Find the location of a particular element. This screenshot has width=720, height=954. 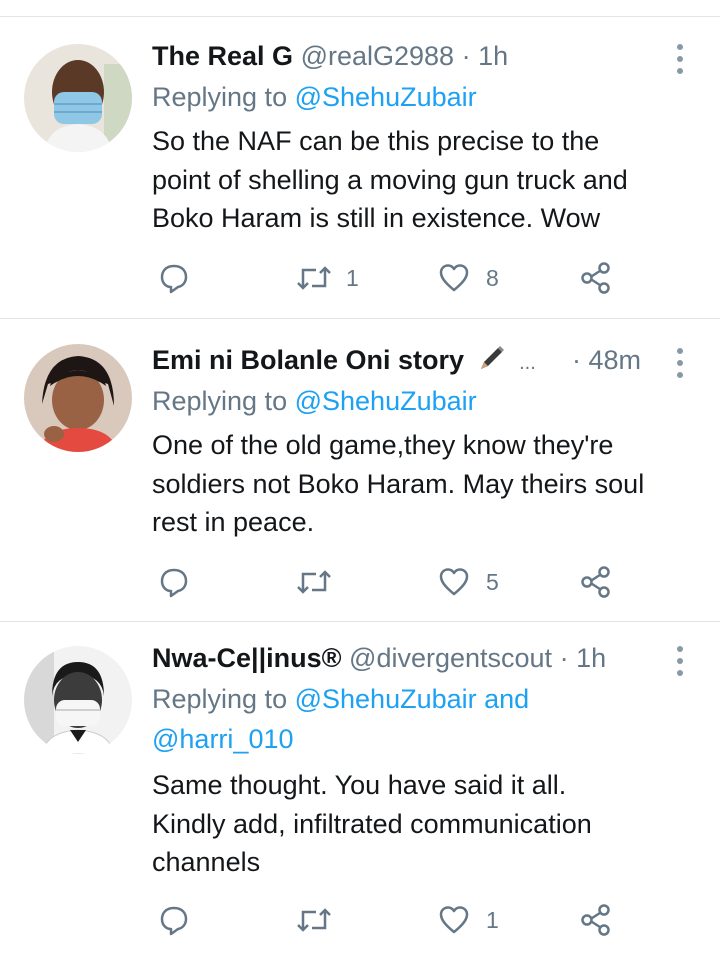

replying-to: Replying to @ShehuZubair and is located at coordinates (340, 699).